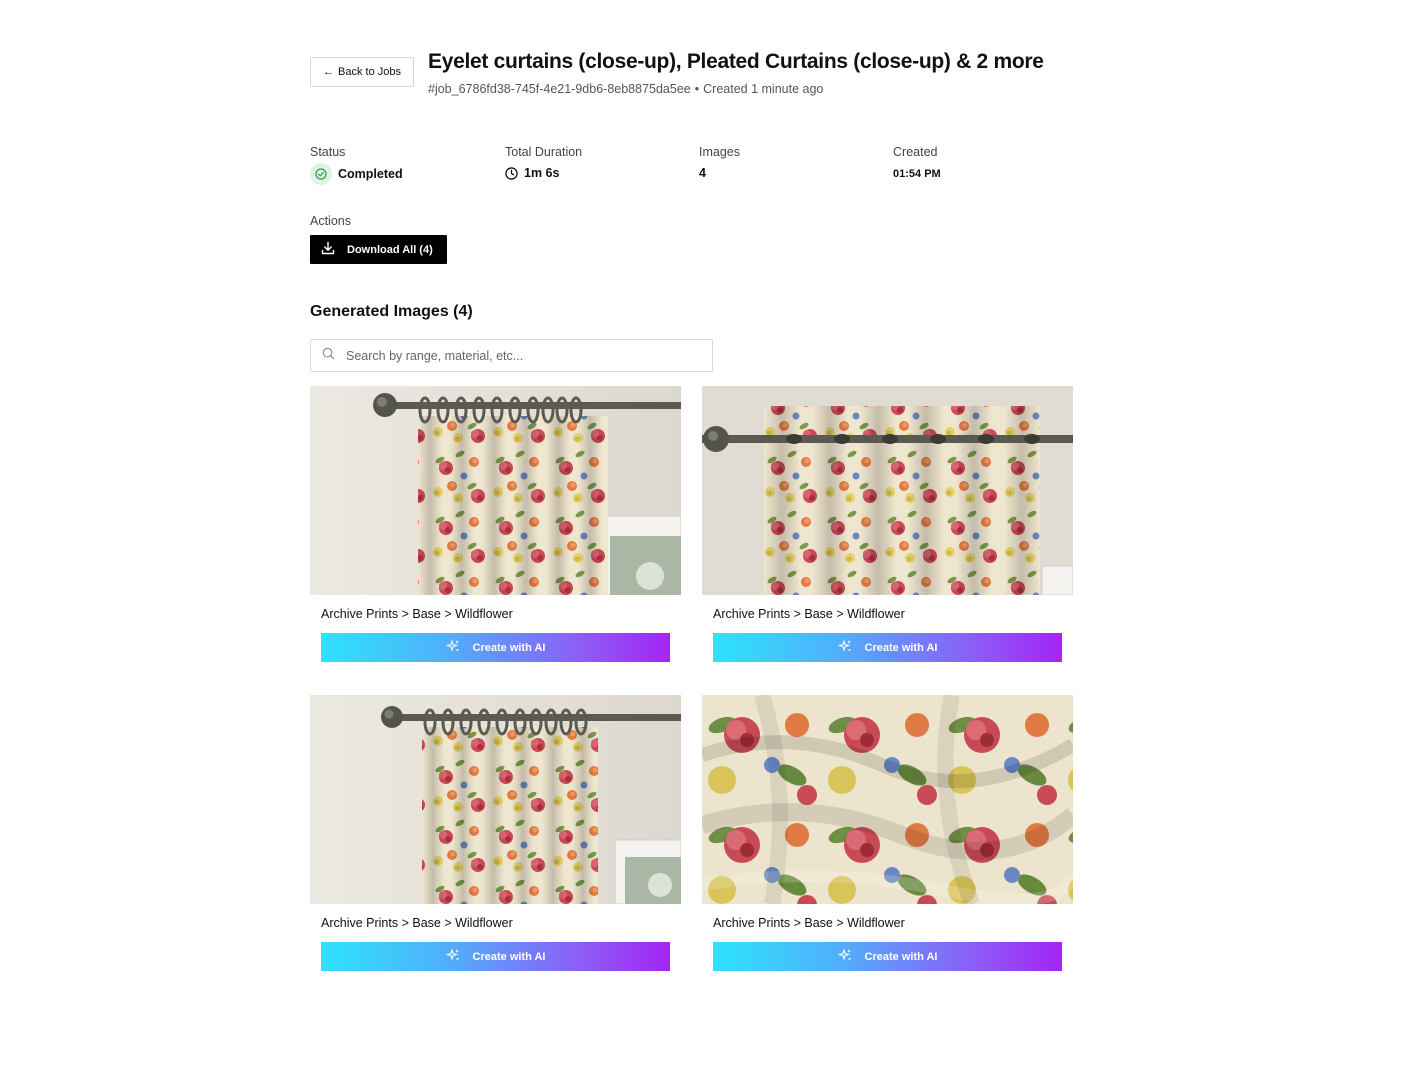 This screenshot has width=1416, height=1066. What do you see at coordinates (887, 799) in the screenshot?
I see `generated-image-fabric-closeup` at bounding box center [887, 799].